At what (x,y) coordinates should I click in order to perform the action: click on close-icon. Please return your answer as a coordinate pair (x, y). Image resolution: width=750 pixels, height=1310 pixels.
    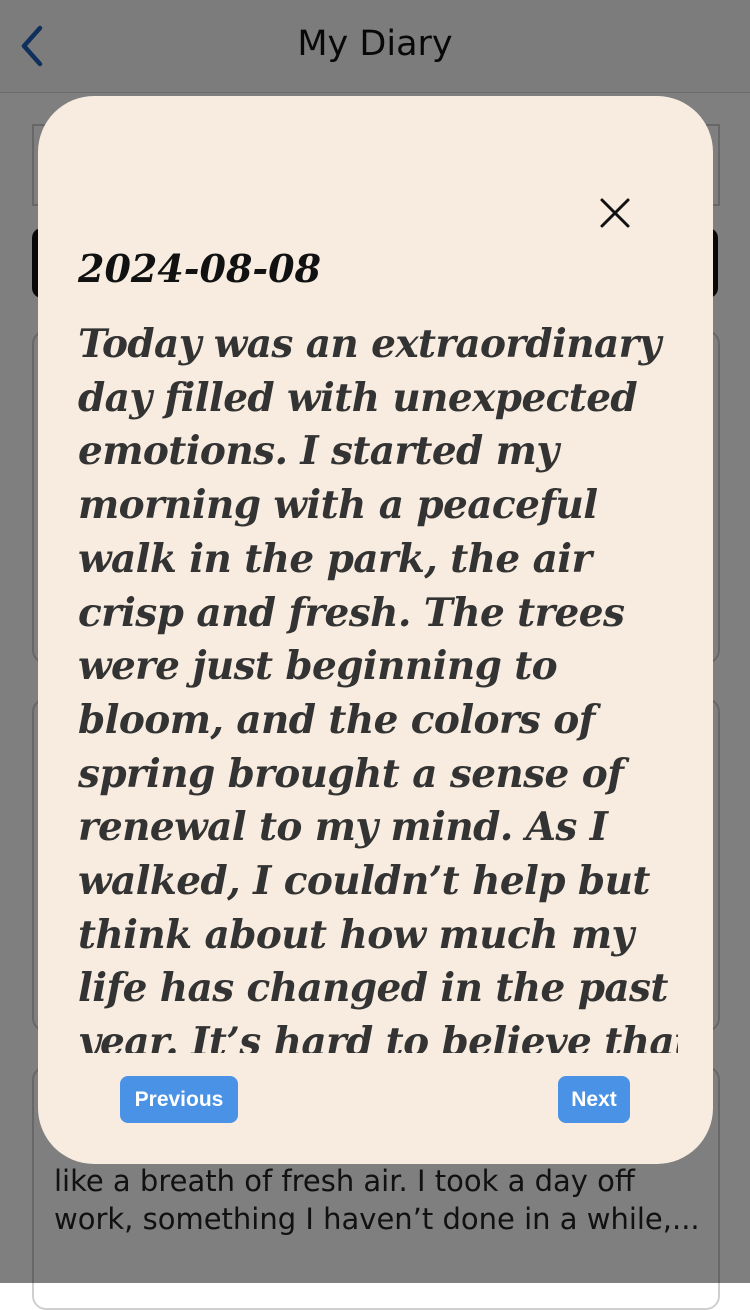
    Looking at the image, I should click on (615, 215).